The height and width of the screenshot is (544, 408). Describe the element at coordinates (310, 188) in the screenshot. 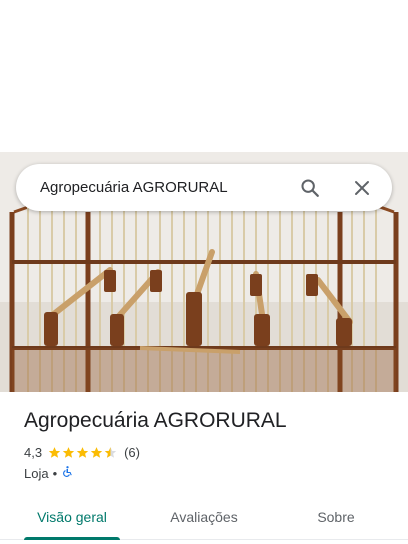

I see `search-icon` at that location.